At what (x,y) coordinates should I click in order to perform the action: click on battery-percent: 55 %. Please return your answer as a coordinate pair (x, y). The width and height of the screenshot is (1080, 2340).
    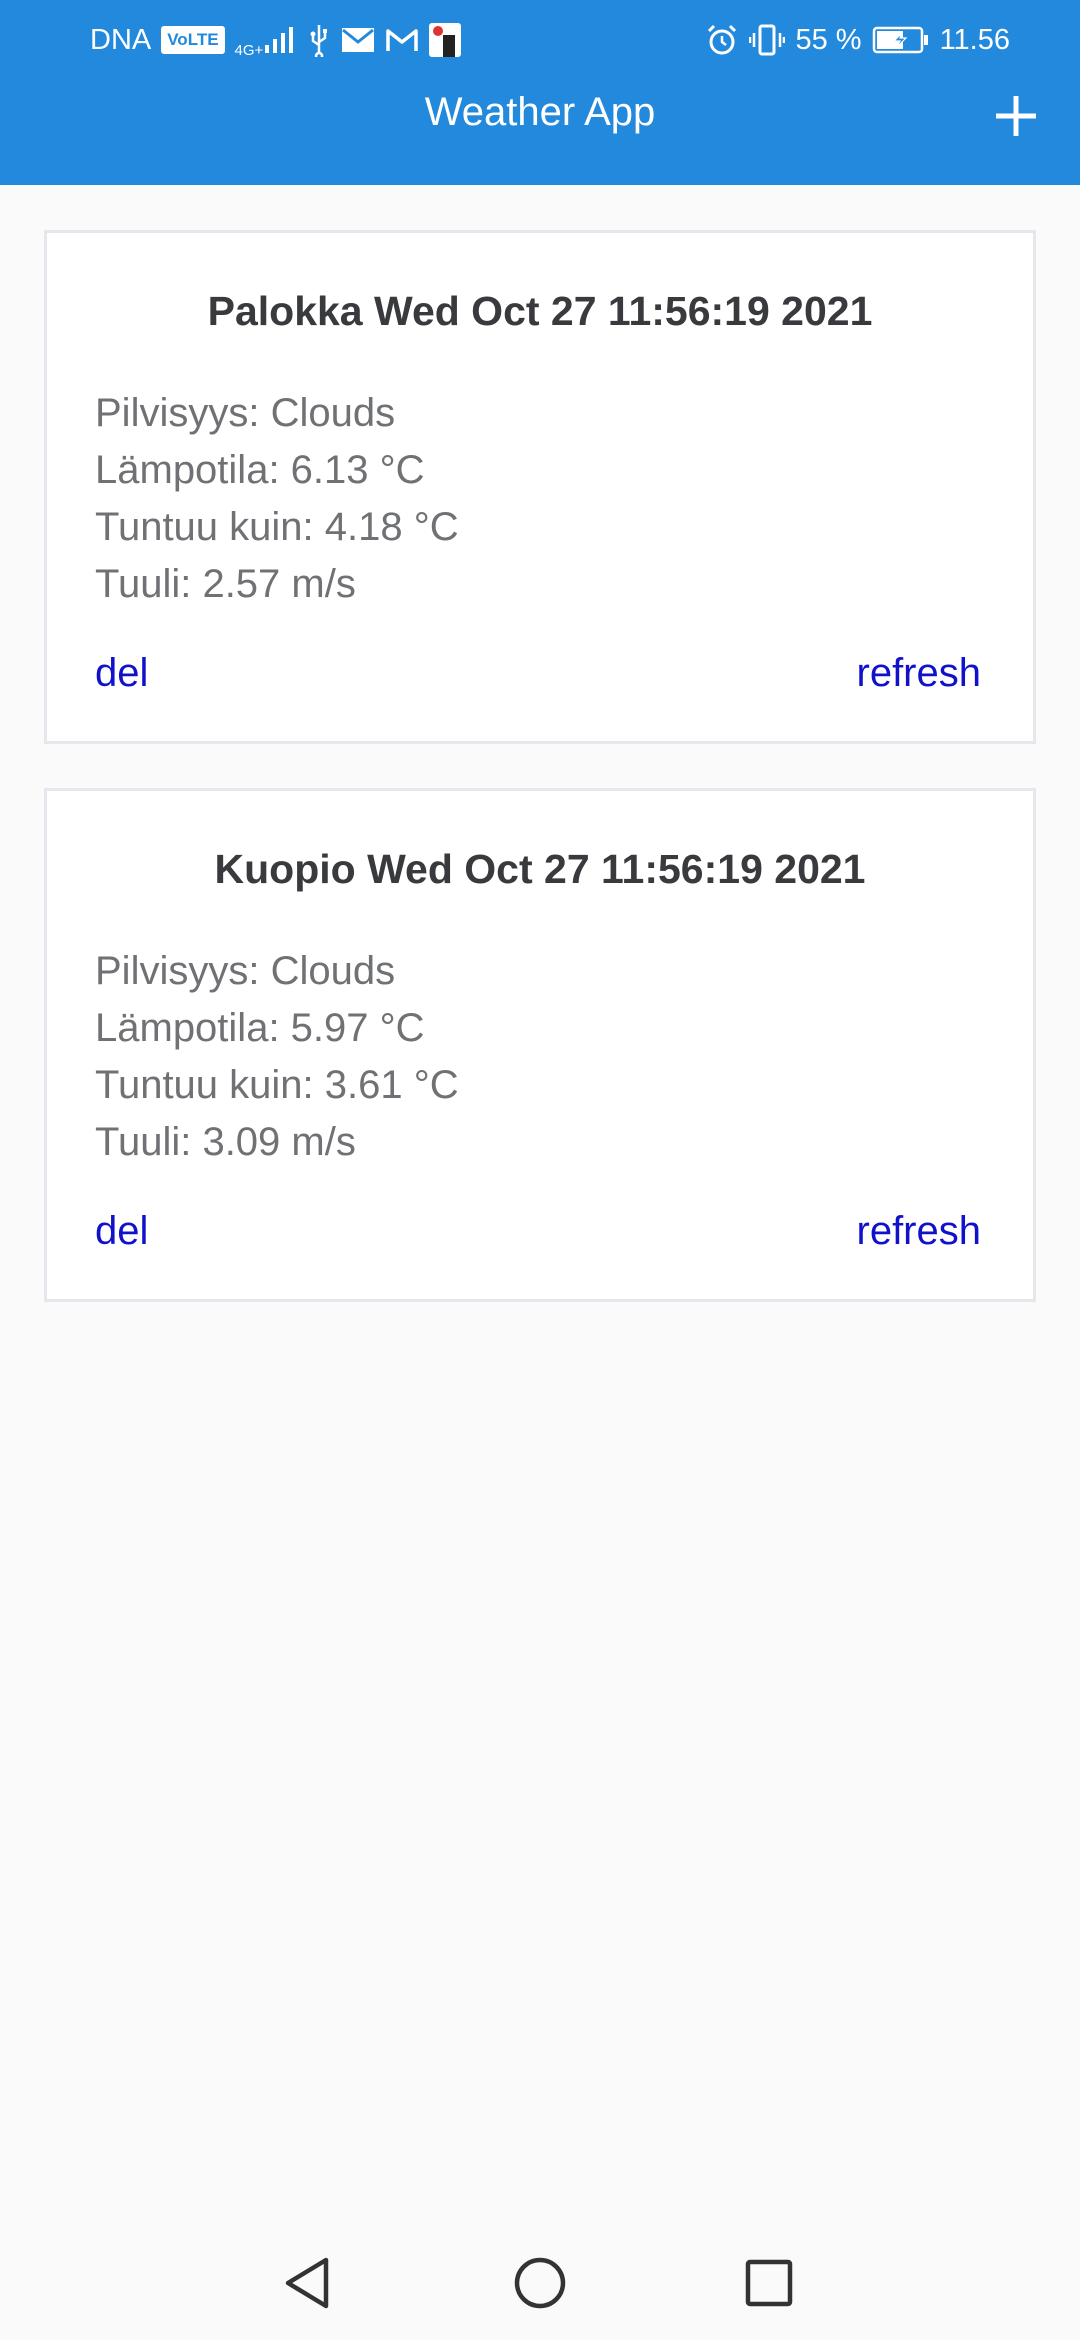
    Looking at the image, I should click on (828, 40).